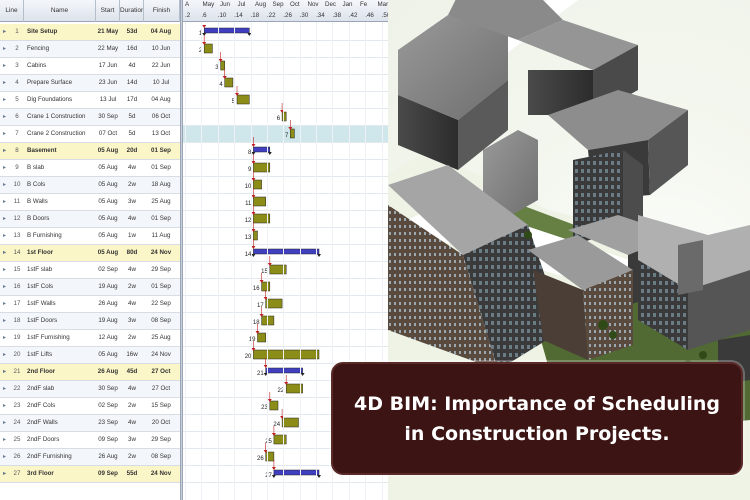  What do you see at coordinates (90, 406) in the screenshot?
I see `task-row: ▸ 23 2ndF Cols 02 Sep 2w 15 Sep` at bounding box center [90, 406].